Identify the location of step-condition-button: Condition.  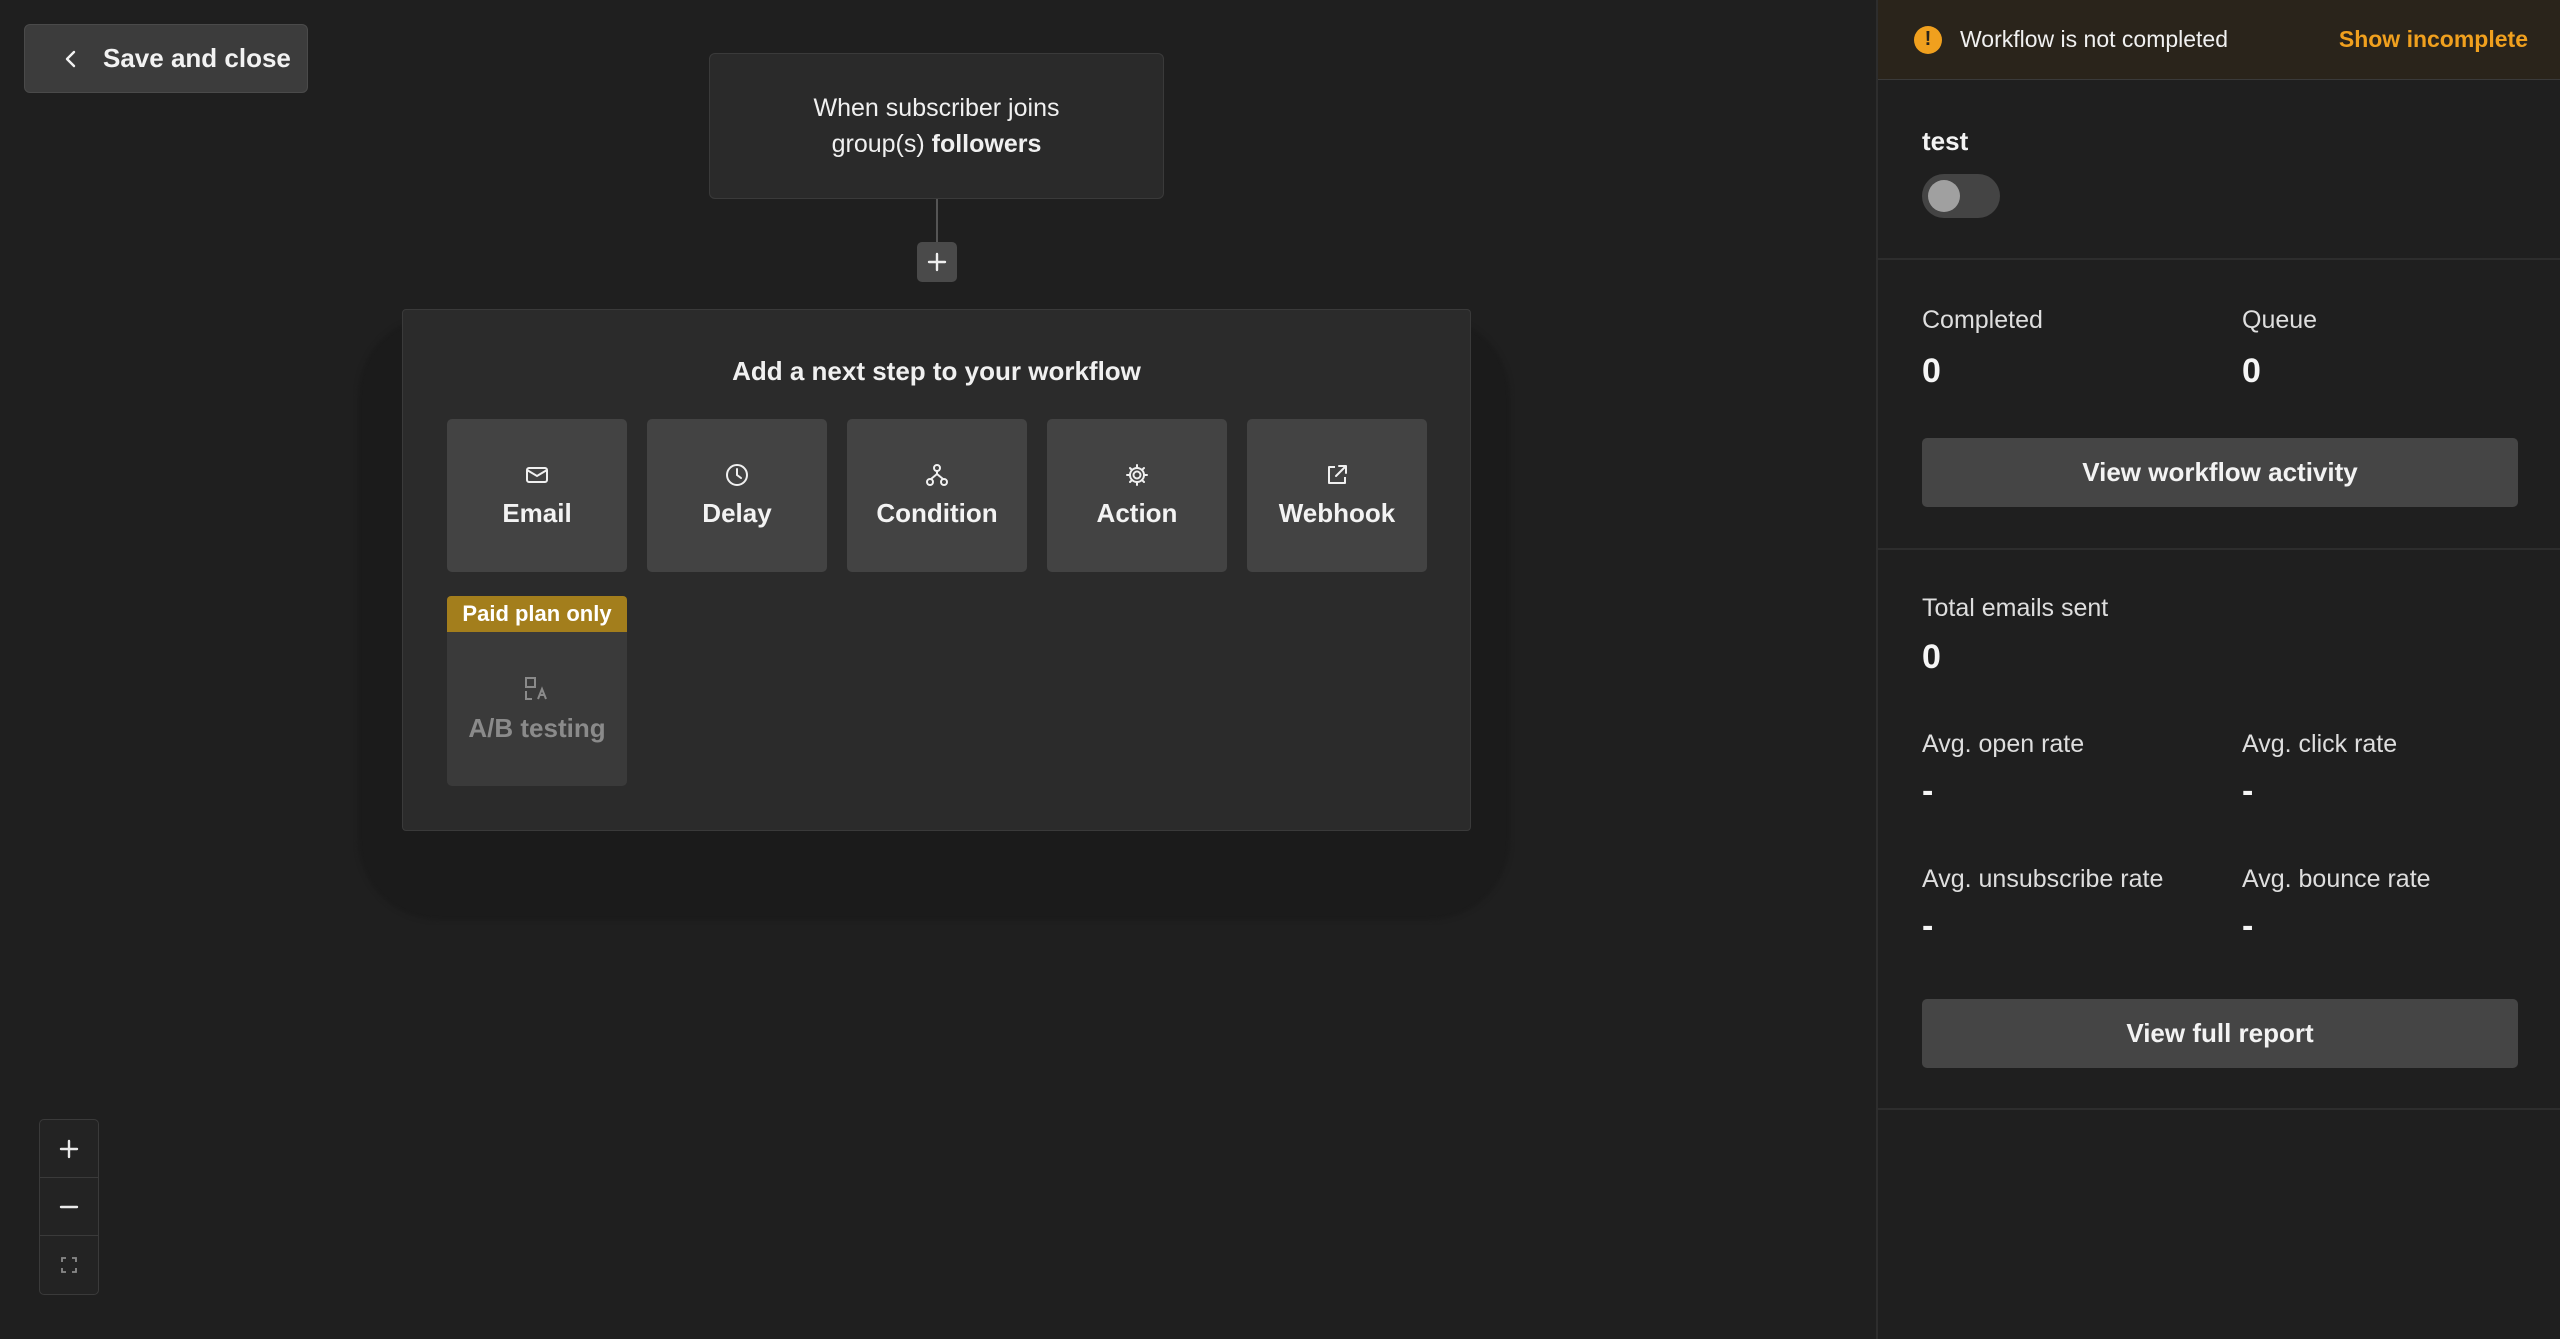
(937, 495).